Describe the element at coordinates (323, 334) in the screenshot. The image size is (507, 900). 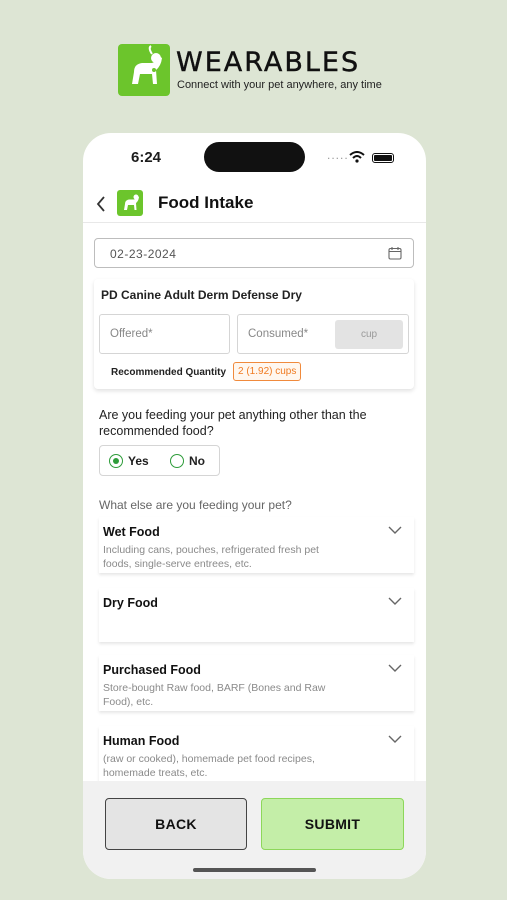
I see `consumed-input: Consumed* cup` at that location.